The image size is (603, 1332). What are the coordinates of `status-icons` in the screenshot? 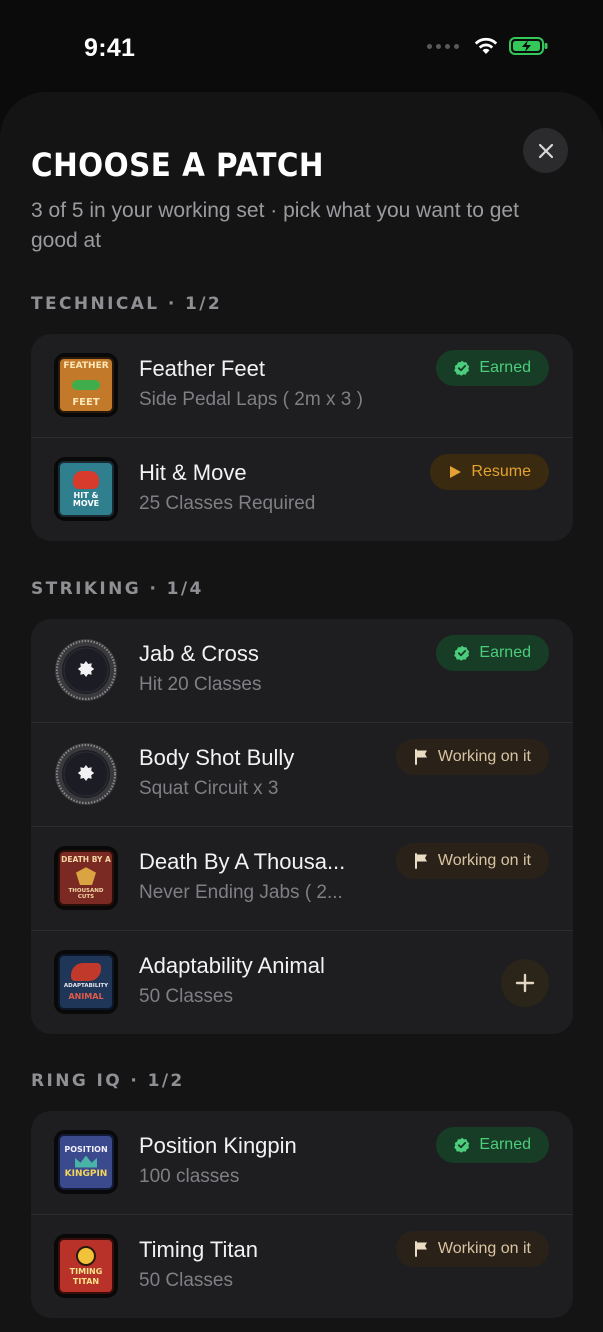 It's located at (488, 46).